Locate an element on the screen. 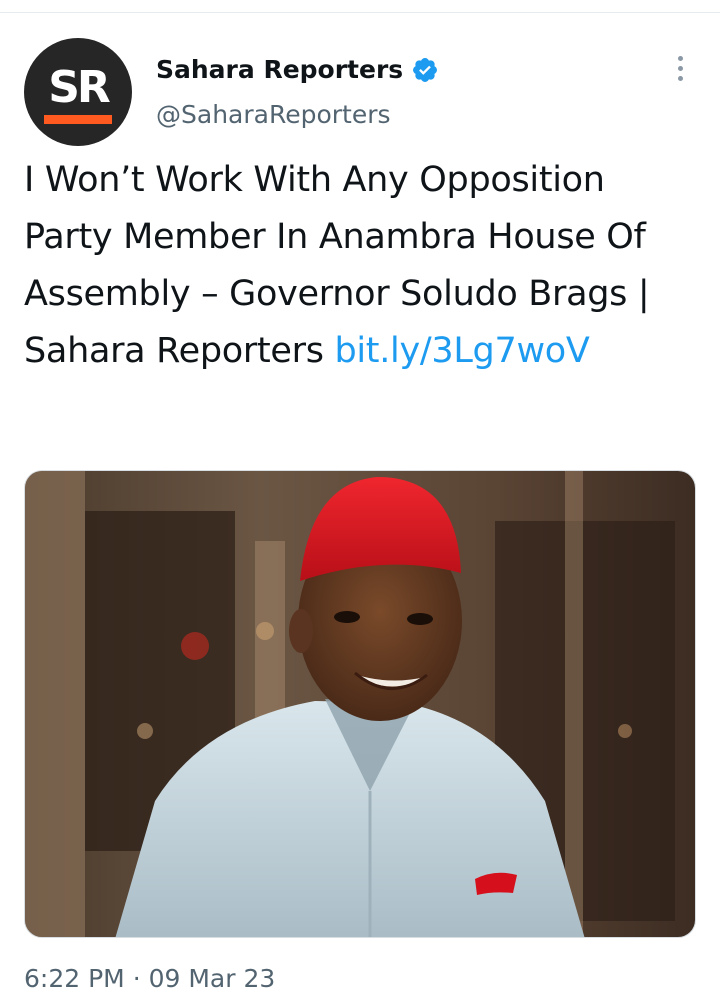 Image resolution: width=720 pixels, height=1007 pixels. top-divider is located at coordinates (360, 12).